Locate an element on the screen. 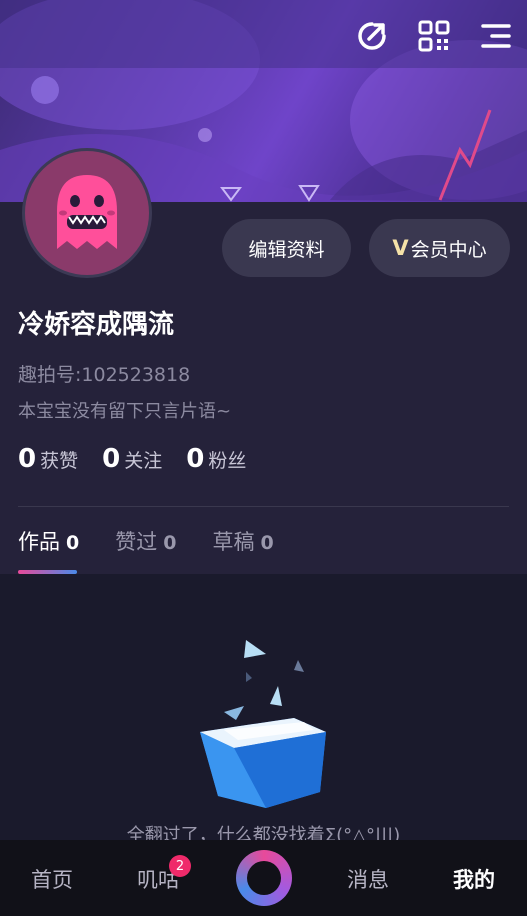 Image resolution: width=527 pixels, height=916 pixels. avatar is located at coordinates (87, 213).